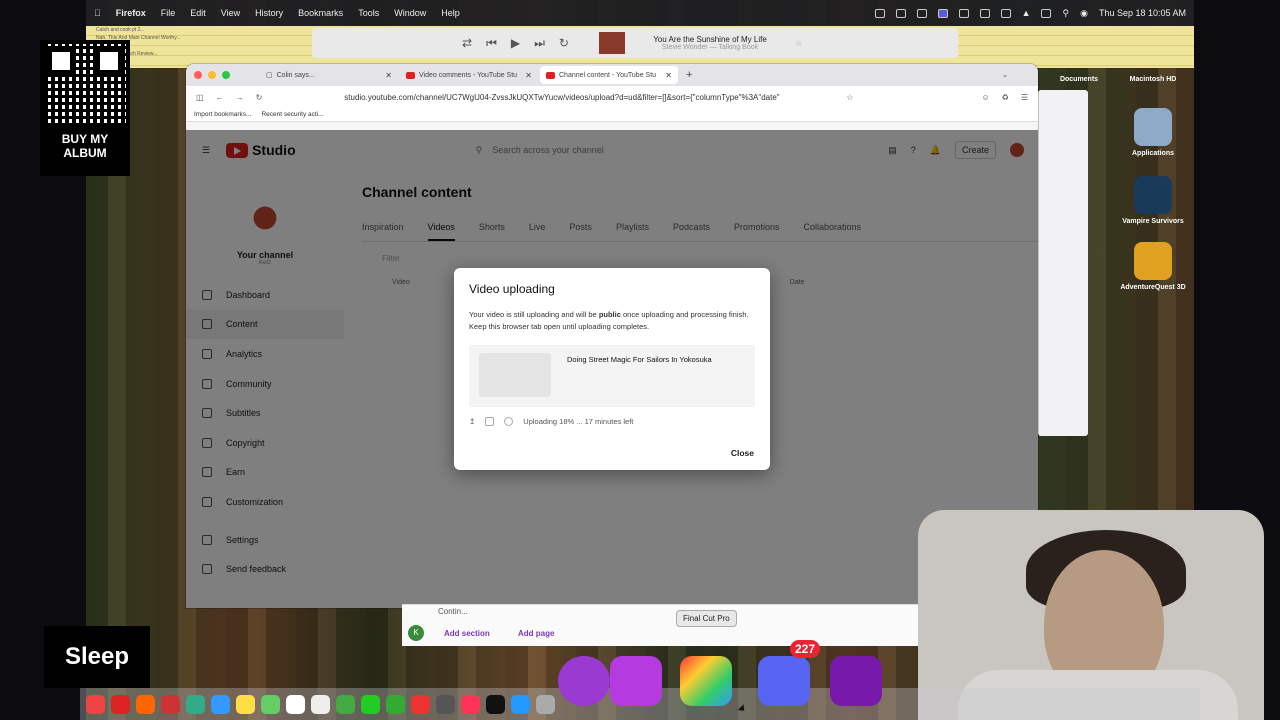 The image size is (1280, 720). Describe the element at coordinates (856, 681) in the screenshot. I see `onenote-icon` at that location.